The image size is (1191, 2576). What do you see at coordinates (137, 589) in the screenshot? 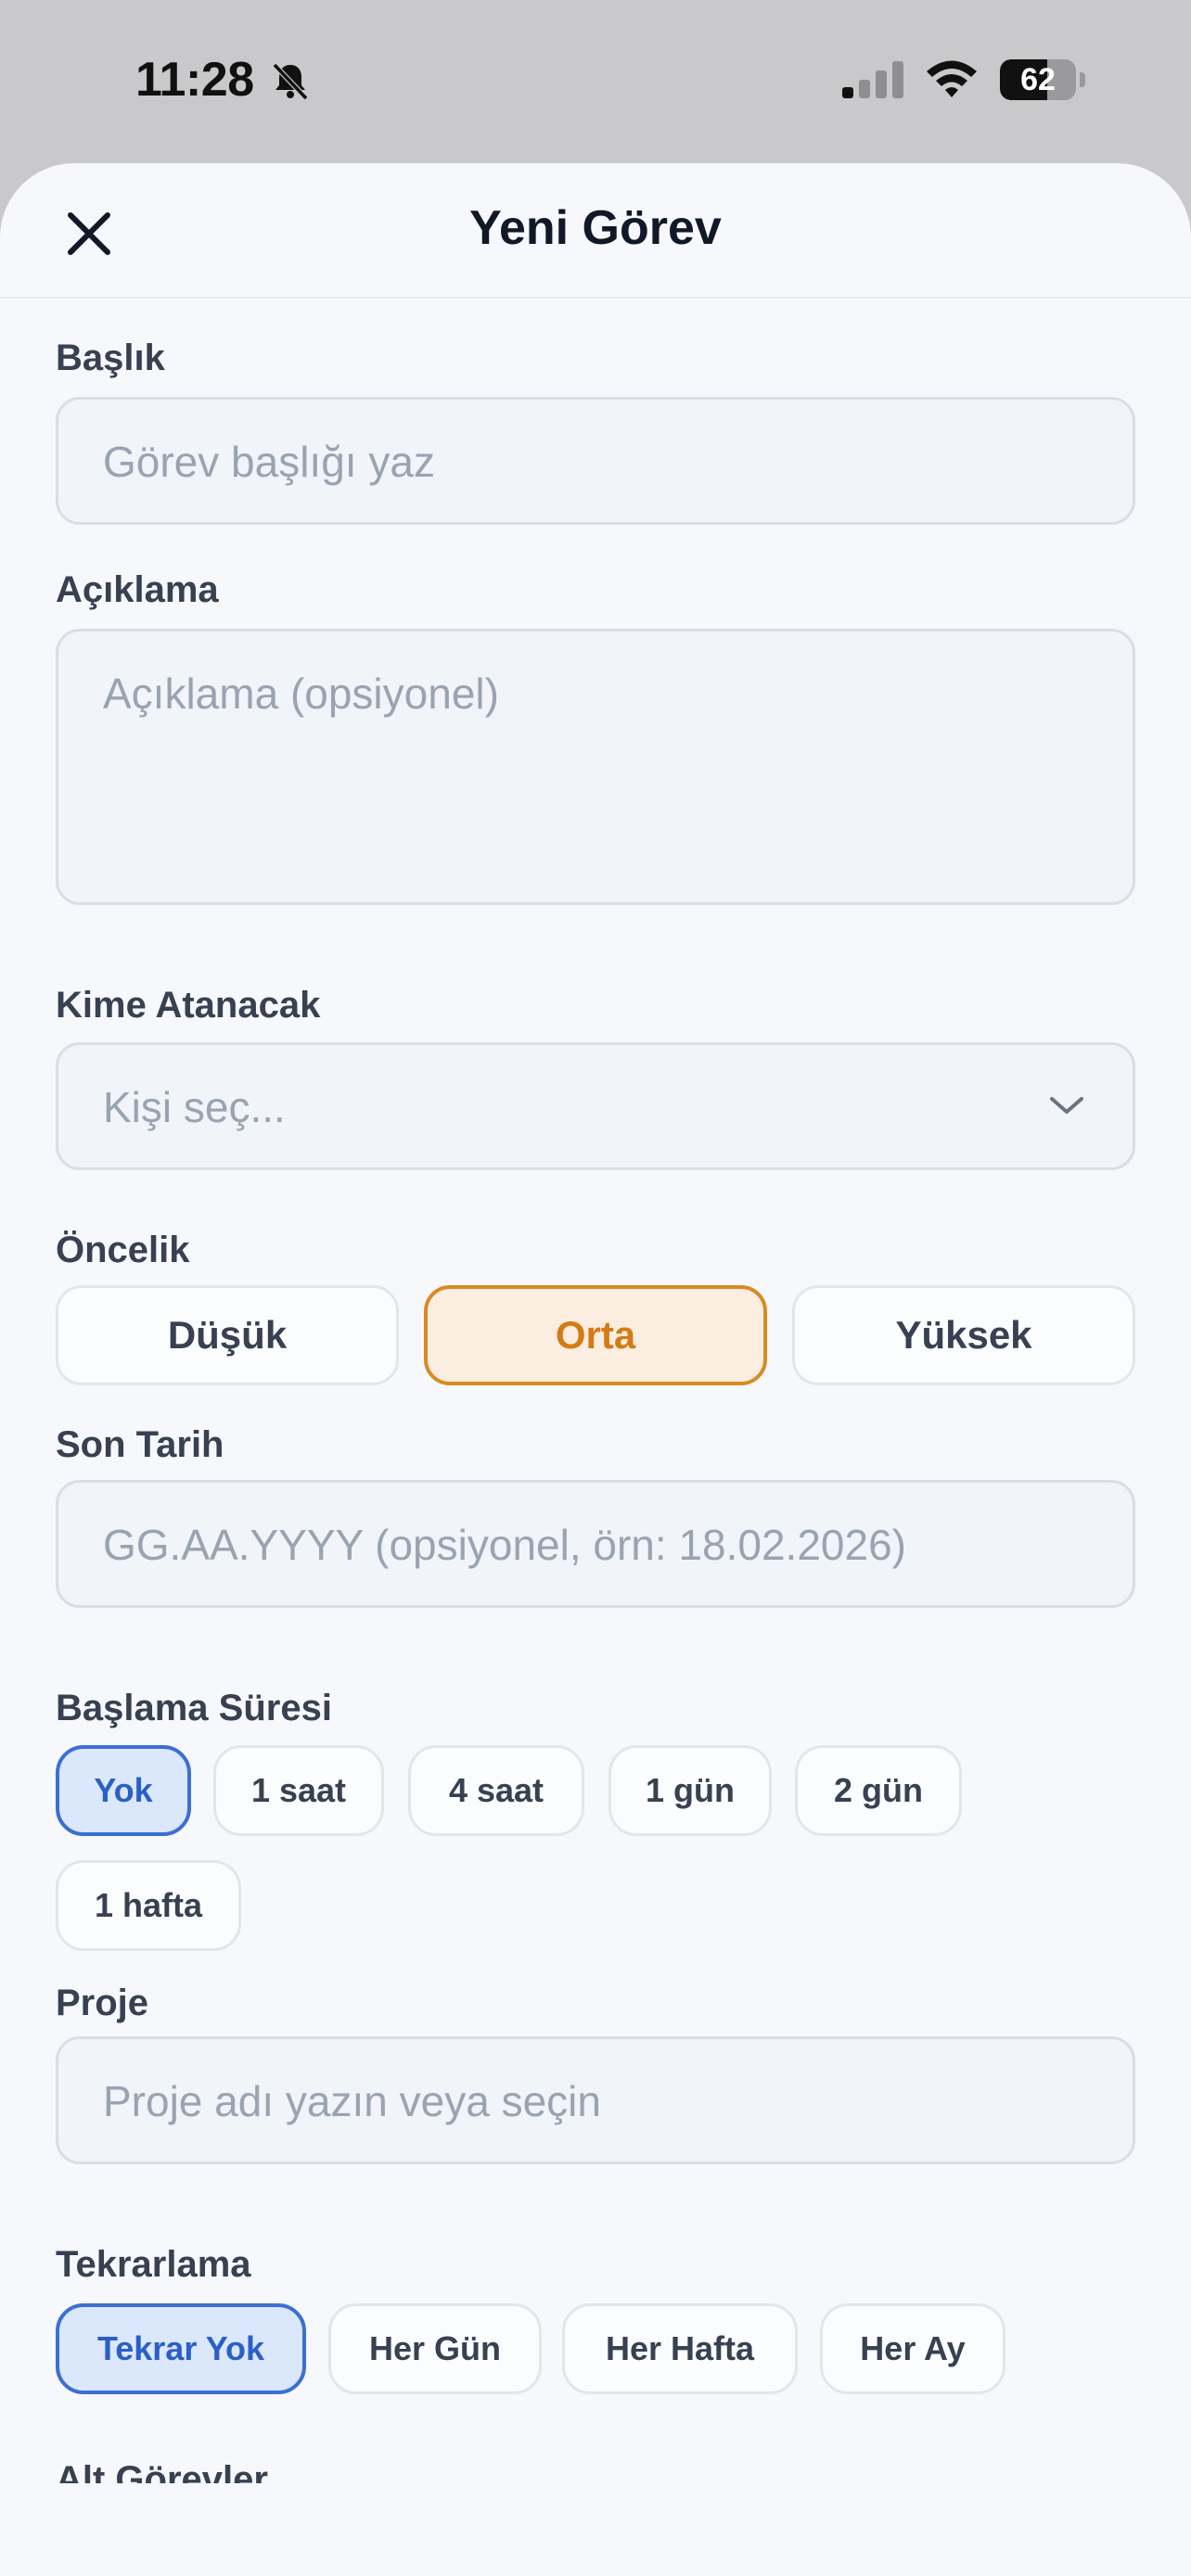
I see `description-label: Açıklama` at bounding box center [137, 589].